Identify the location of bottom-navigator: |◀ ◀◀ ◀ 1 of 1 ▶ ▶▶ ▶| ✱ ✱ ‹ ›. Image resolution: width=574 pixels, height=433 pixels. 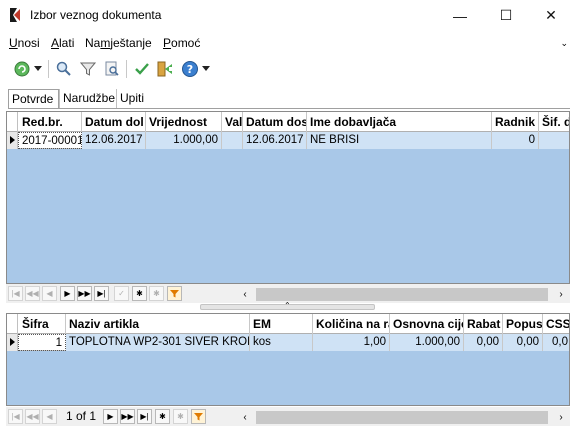
(288, 416).